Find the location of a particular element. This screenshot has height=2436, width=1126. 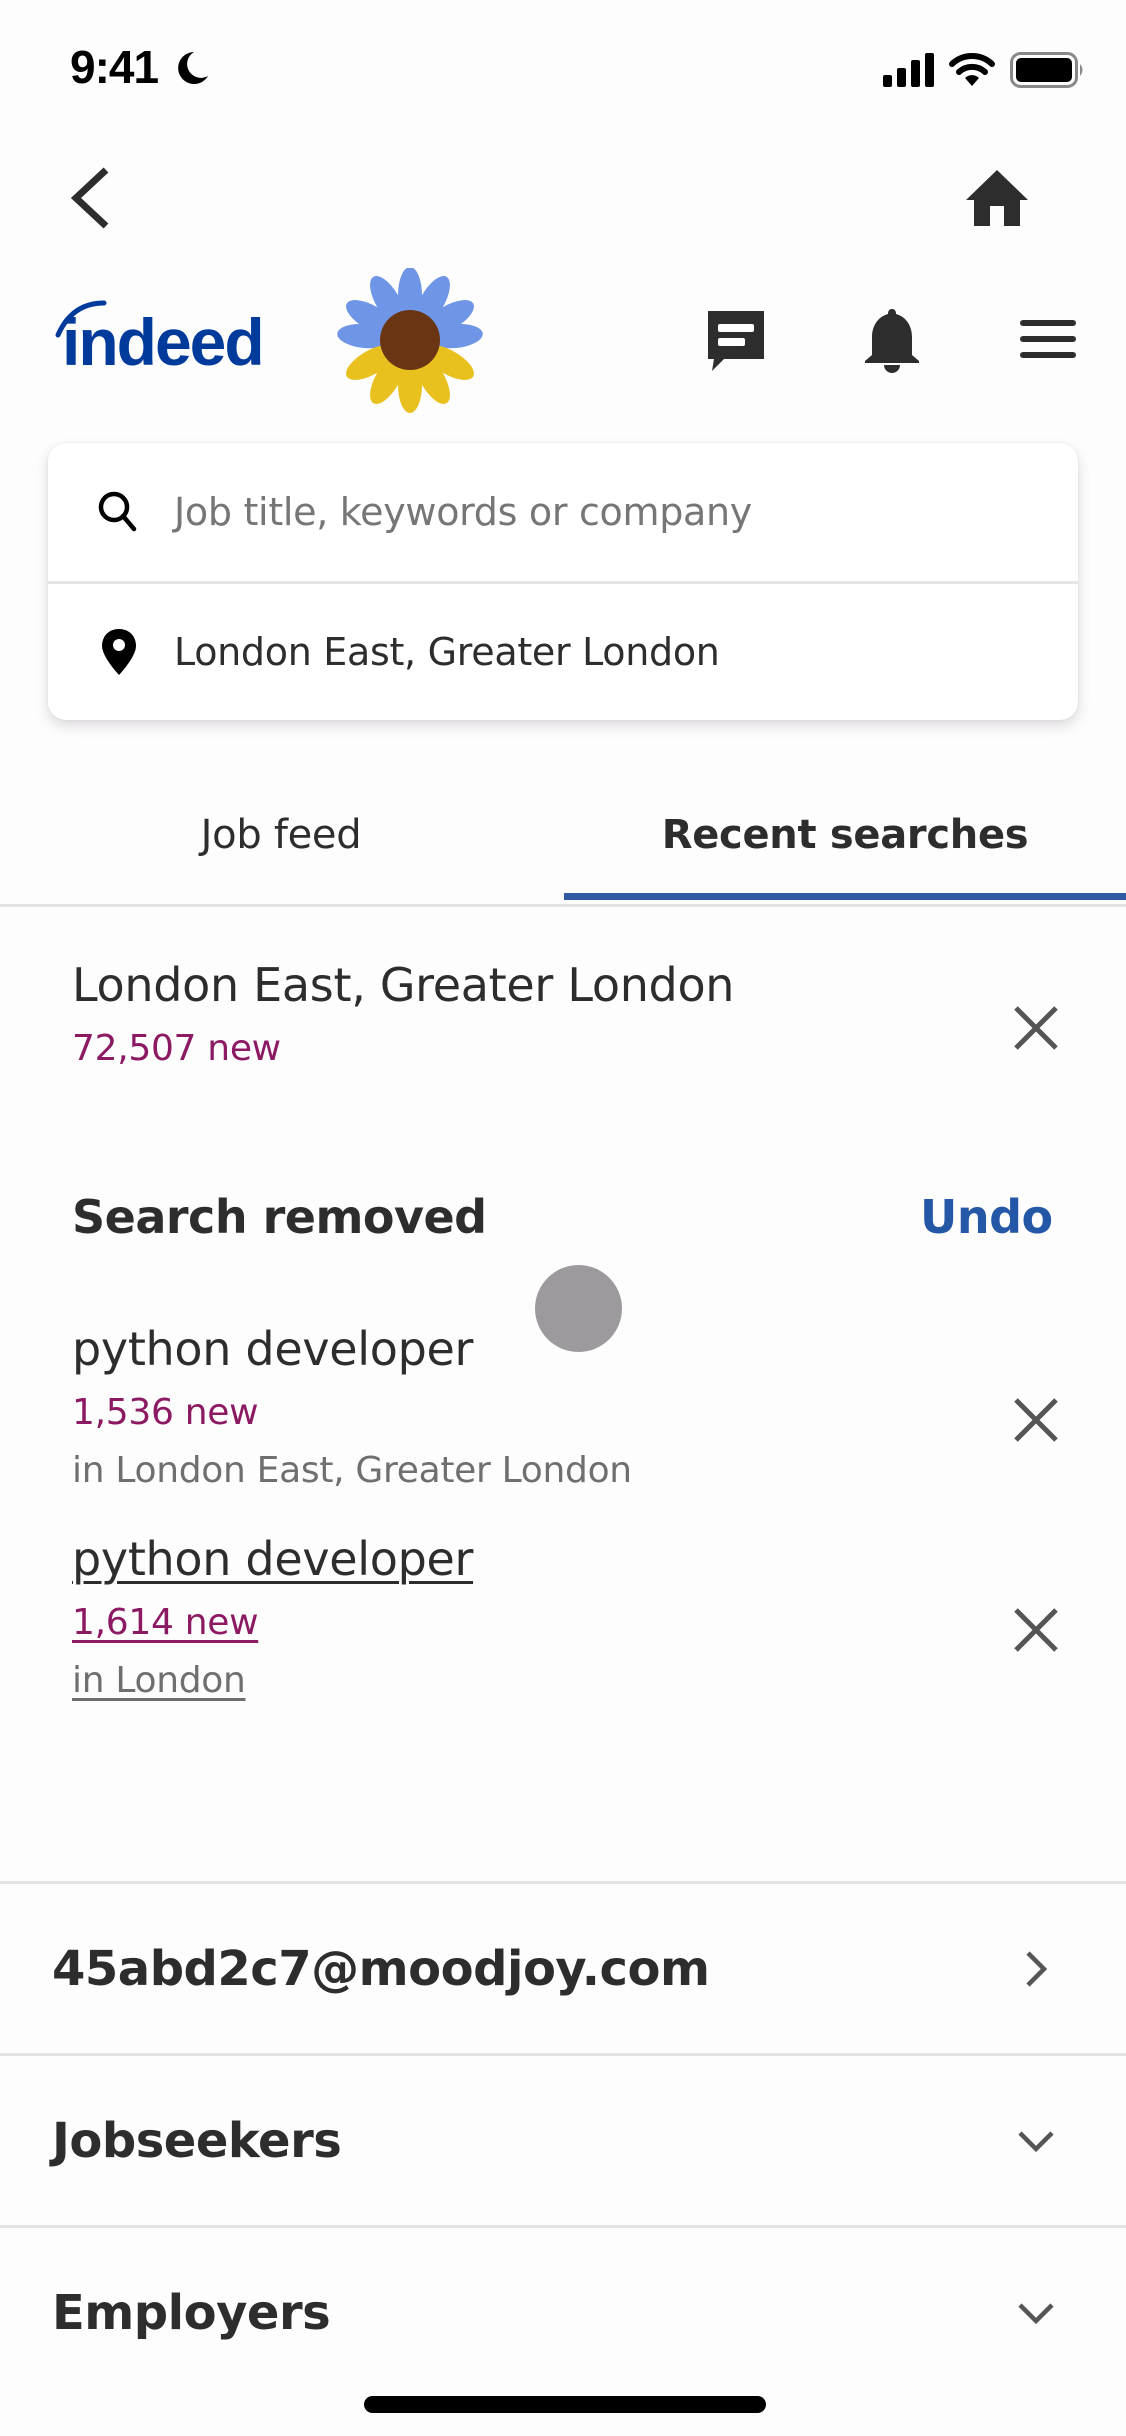

logo-text: indeed is located at coordinates (162, 340).